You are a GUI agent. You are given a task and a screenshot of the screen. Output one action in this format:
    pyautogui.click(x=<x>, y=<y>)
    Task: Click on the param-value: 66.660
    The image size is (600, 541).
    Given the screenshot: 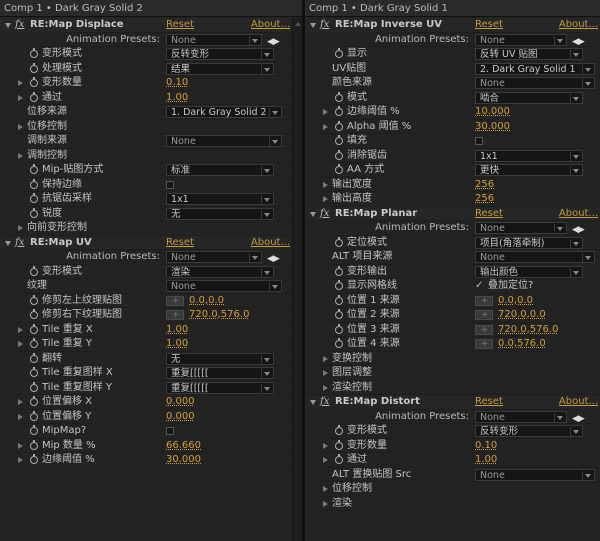 What is the action you would take?
    pyautogui.click(x=183, y=446)
    